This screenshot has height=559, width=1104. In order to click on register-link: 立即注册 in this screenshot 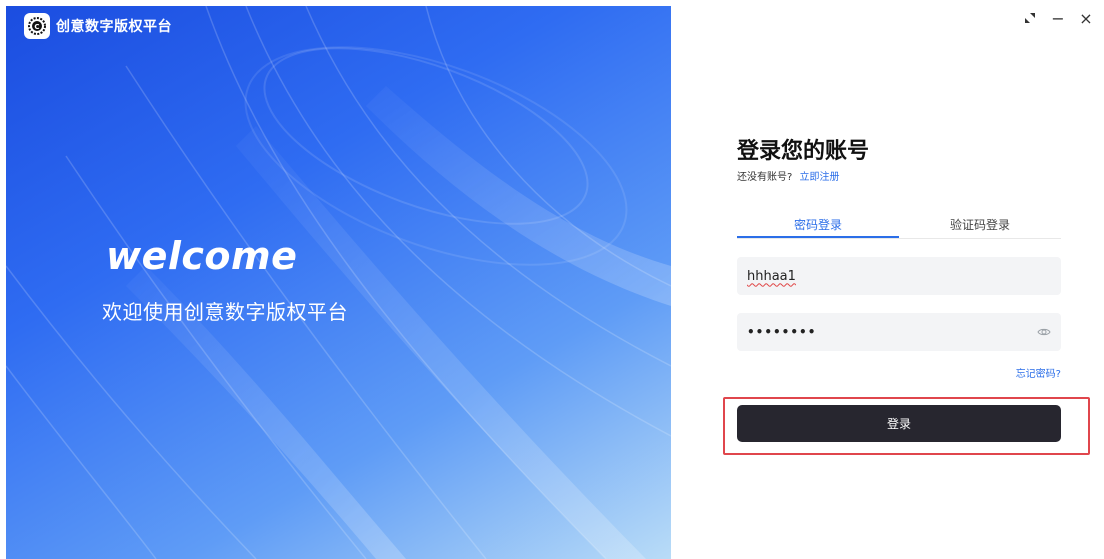, I will do `click(820, 177)`.